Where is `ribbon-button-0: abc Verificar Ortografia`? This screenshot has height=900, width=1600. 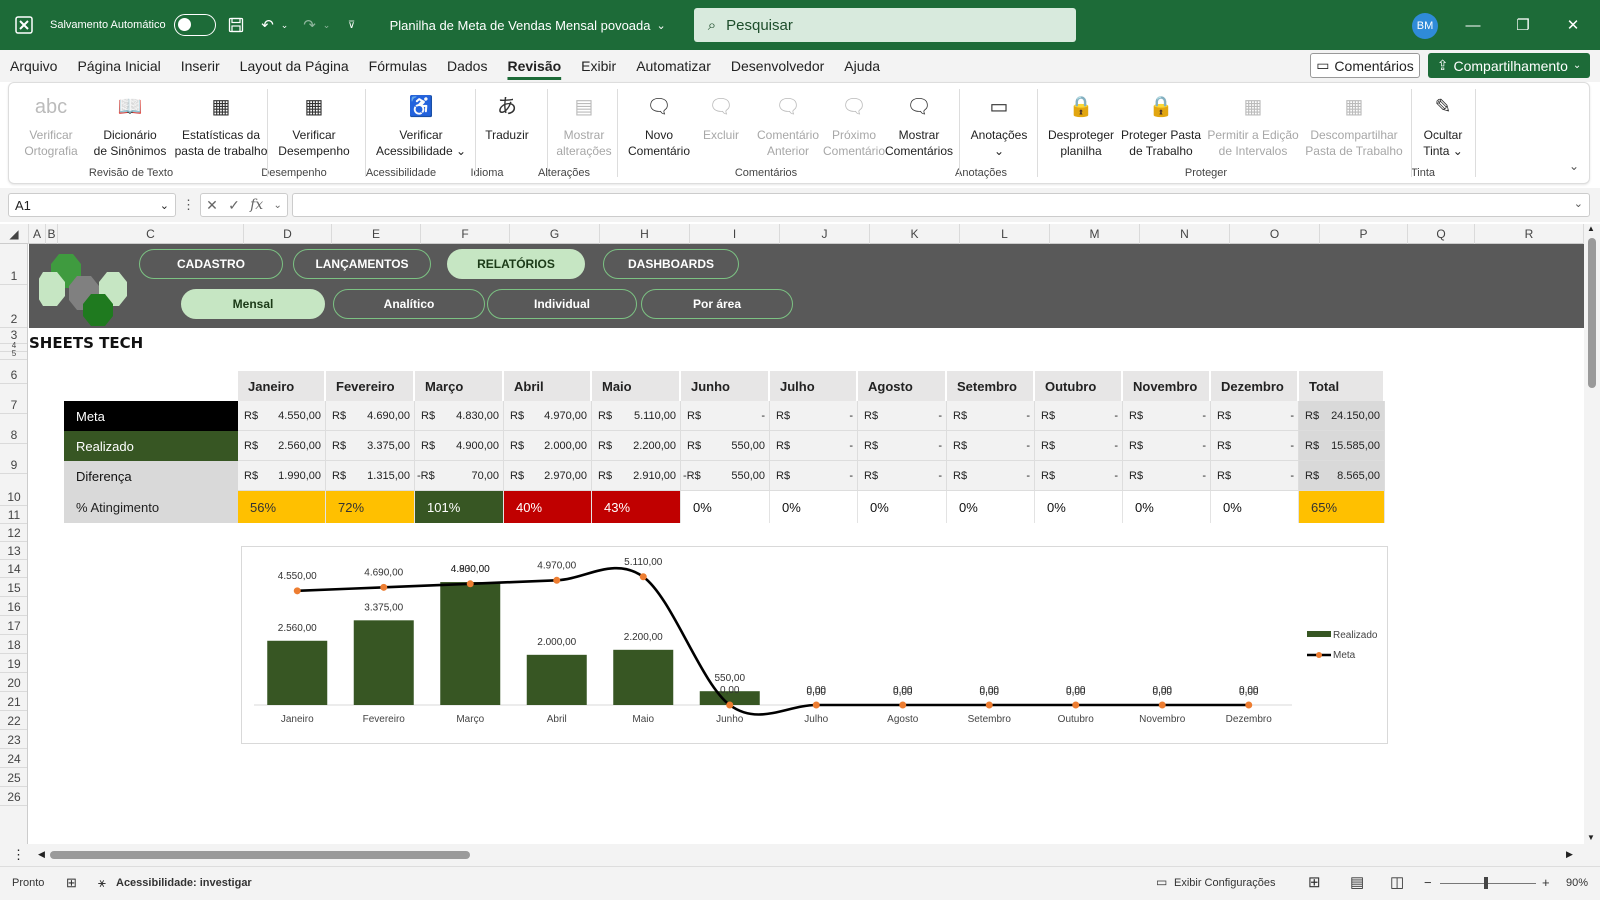 ribbon-button-0: abc Verificar Ortografia is located at coordinates (51, 123).